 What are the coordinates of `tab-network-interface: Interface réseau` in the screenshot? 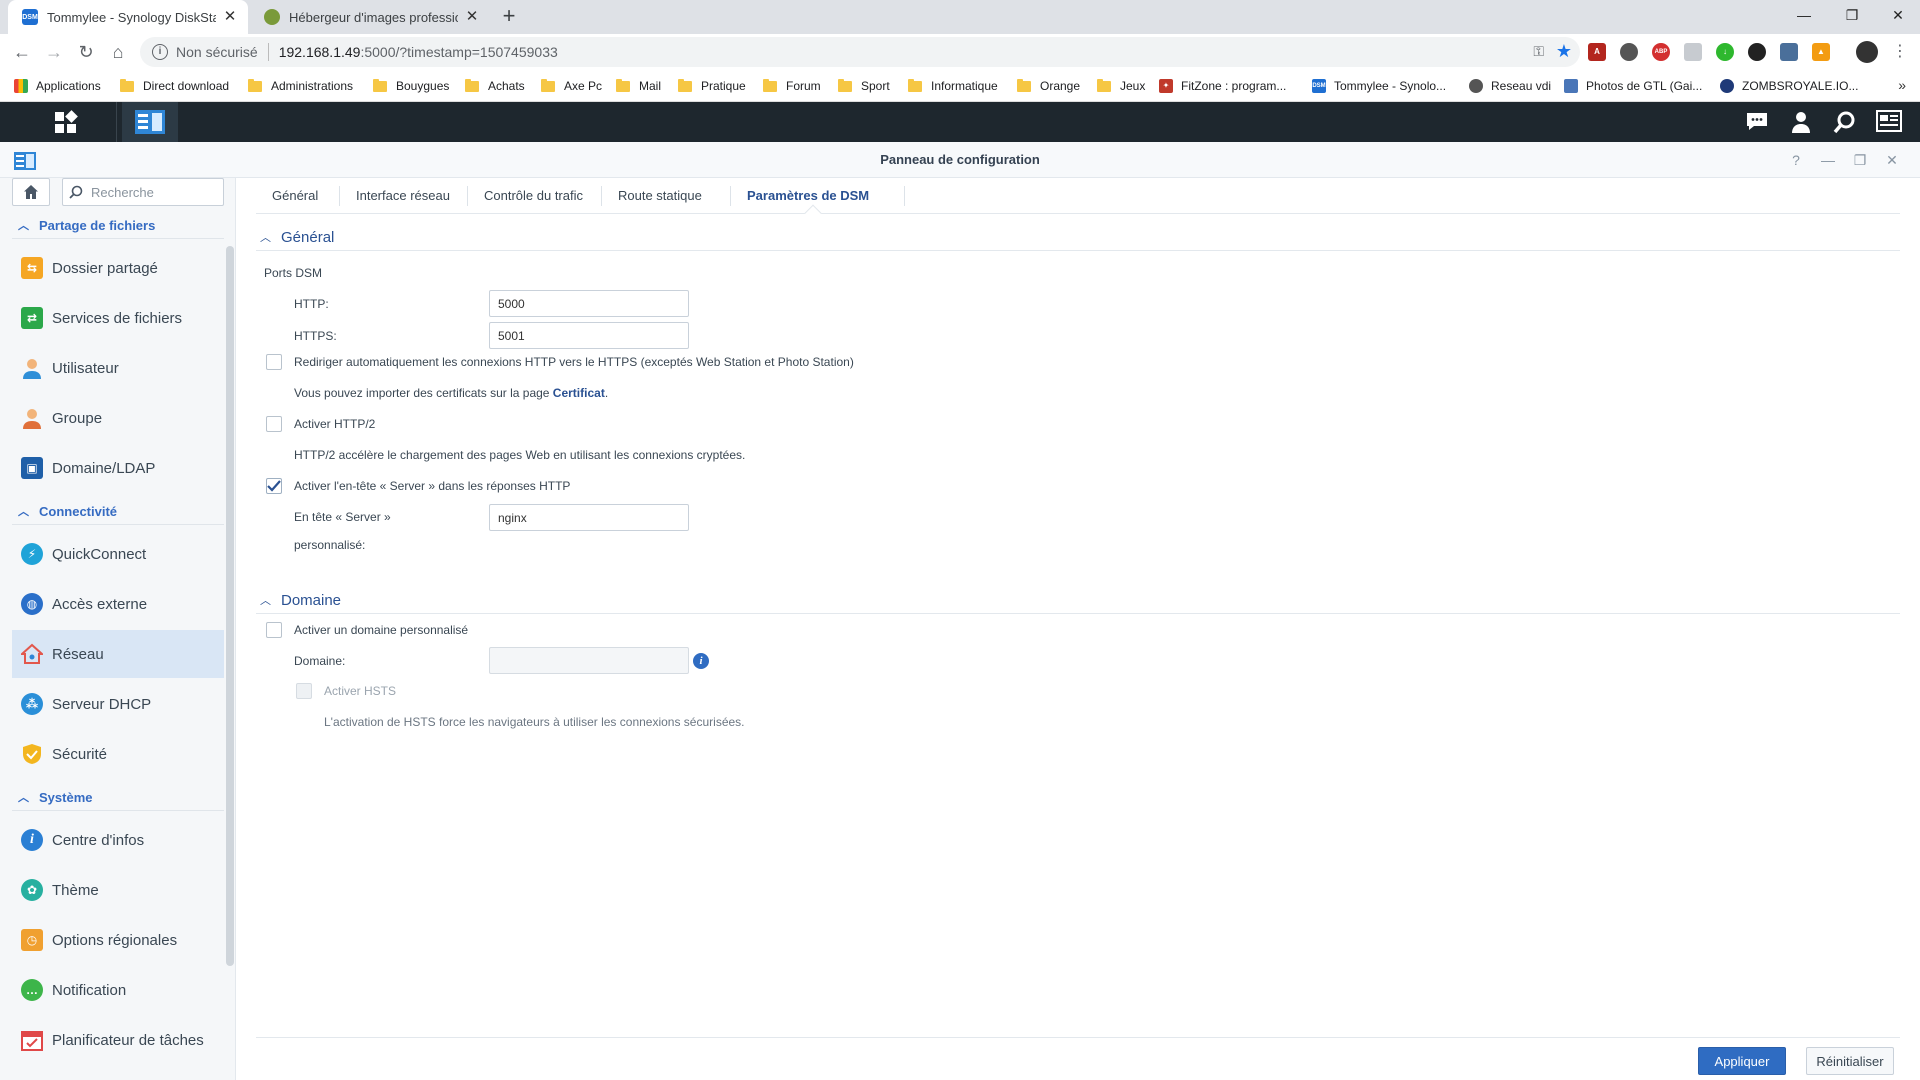 It's located at (403, 196).